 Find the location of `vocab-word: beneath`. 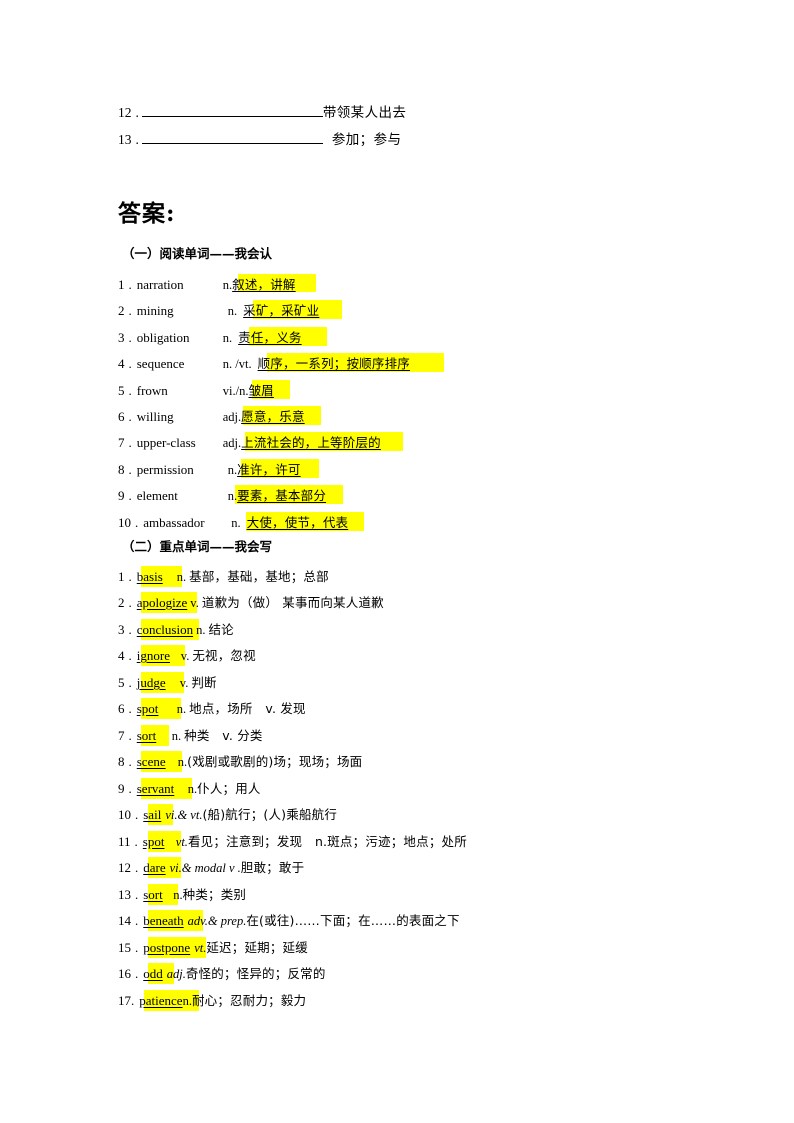

vocab-word: beneath is located at coordinates (163, 920).